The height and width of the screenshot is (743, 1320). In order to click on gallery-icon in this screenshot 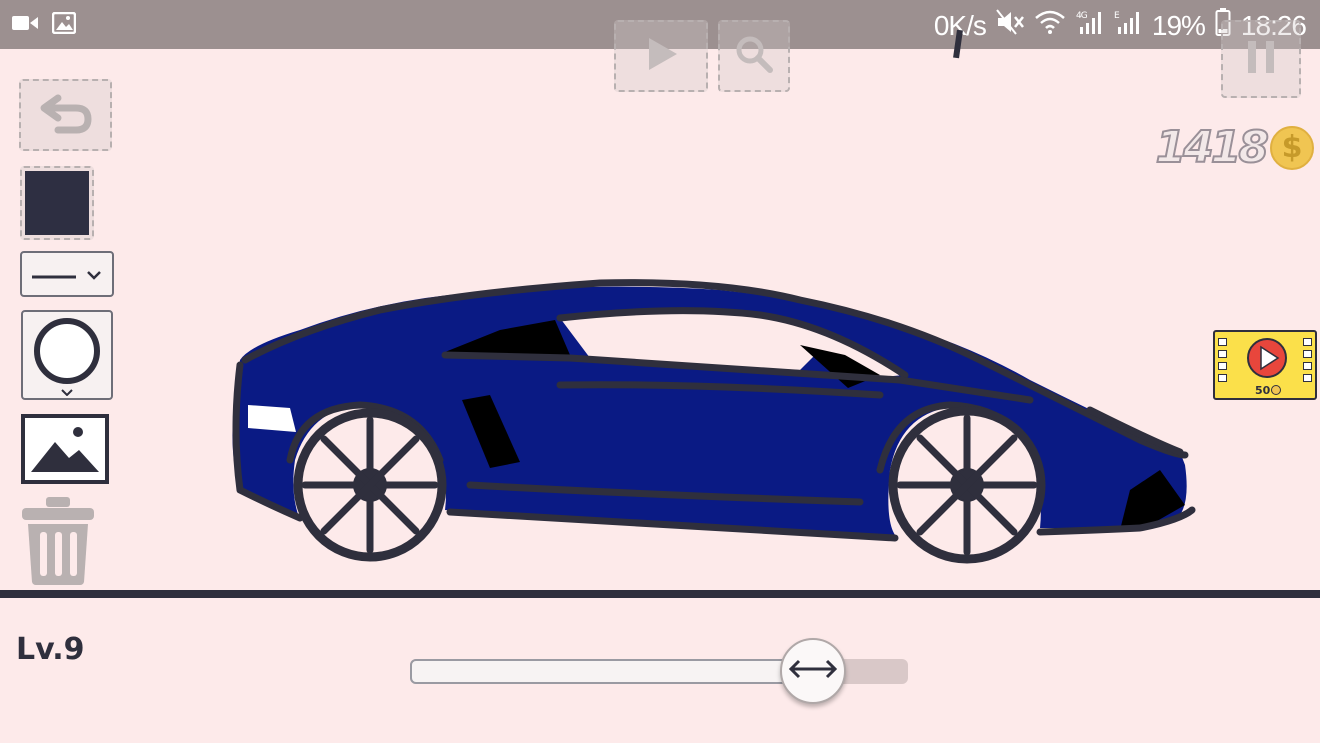, I will do `click(64, 24)`.